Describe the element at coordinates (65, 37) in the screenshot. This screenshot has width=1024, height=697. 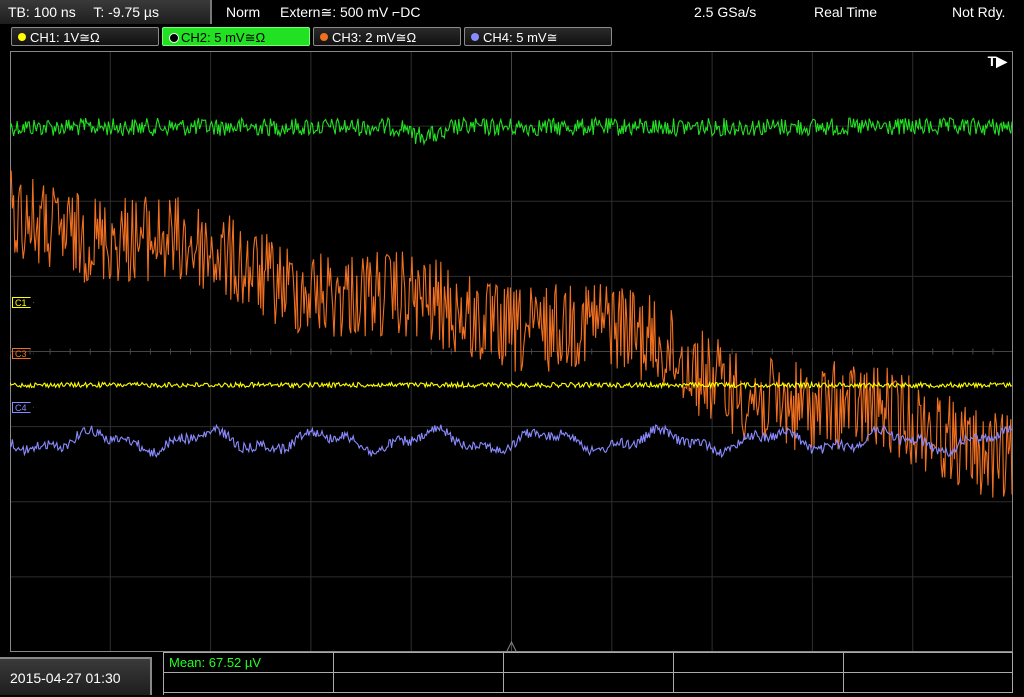
I see `channel-1-label: CH1: 1V≅Ω` at that location.